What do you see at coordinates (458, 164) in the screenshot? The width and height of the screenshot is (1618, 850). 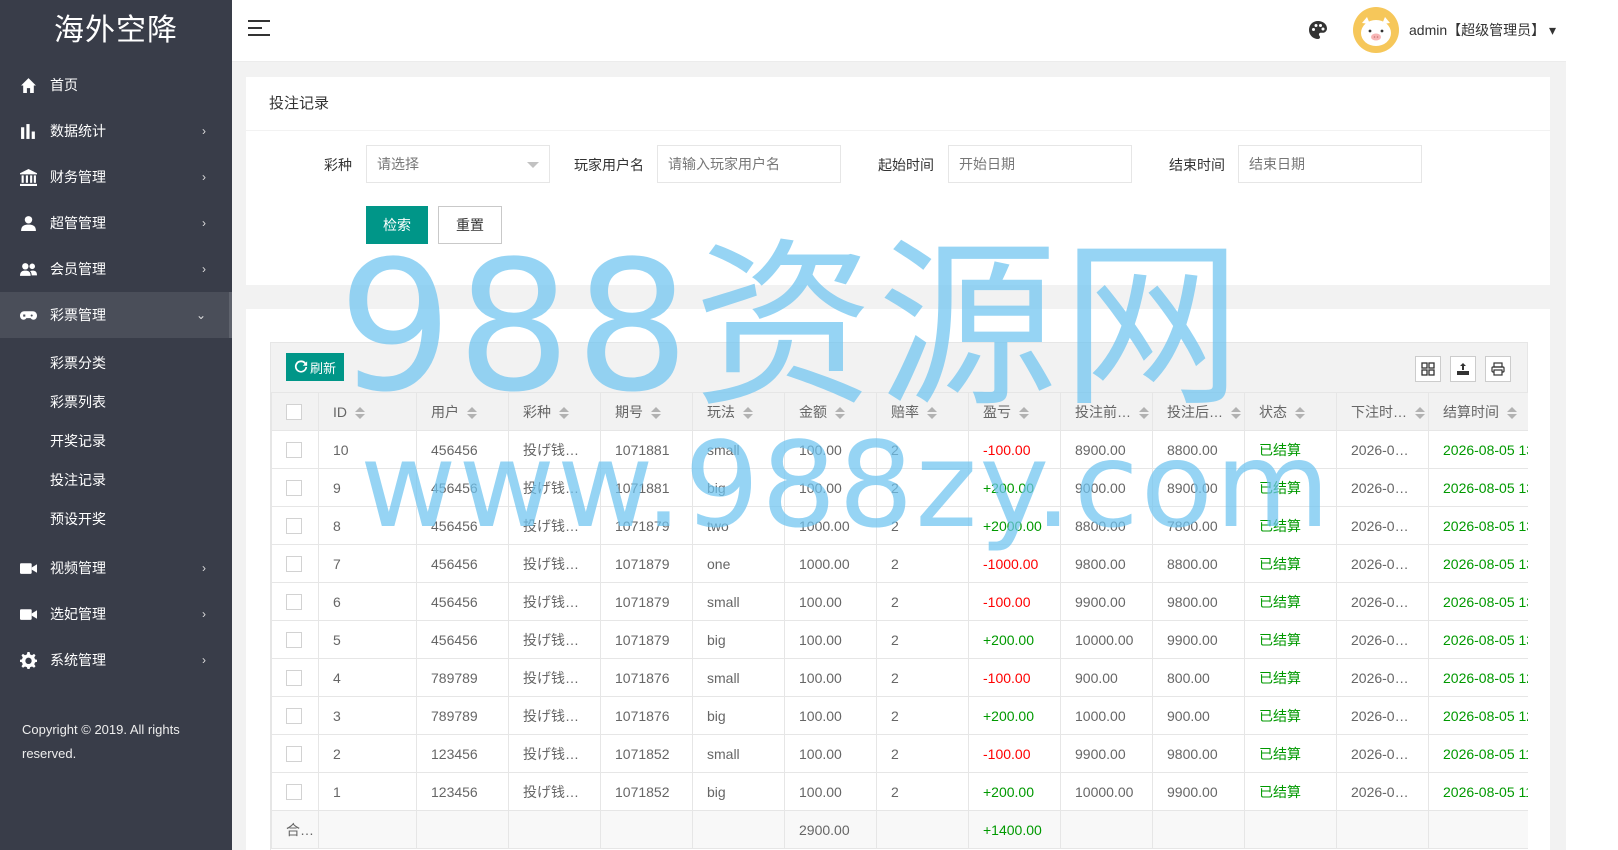 I see `lottery-select: 请选择` at bounding box center [458, 164].